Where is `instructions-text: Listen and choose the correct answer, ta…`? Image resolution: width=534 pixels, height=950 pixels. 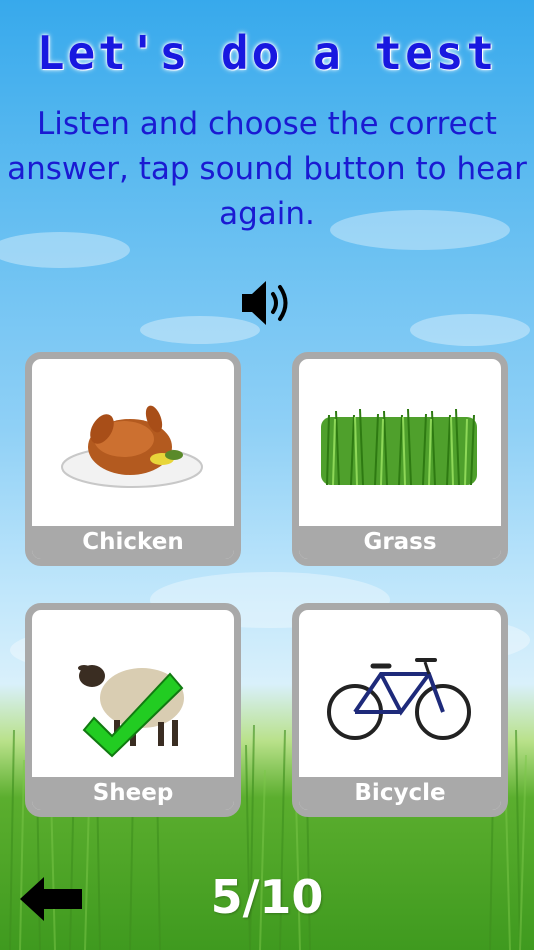
instructions-text: Listen and choose the correct answer, ta… is located at coordinates (267, 169).